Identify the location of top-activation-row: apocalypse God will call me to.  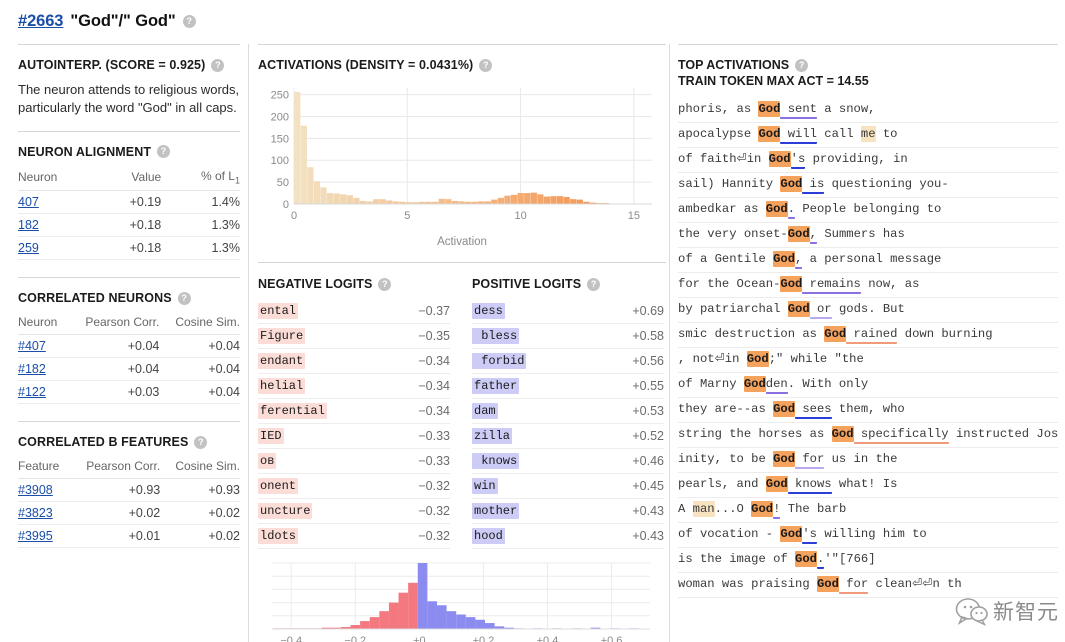
(868, 135).